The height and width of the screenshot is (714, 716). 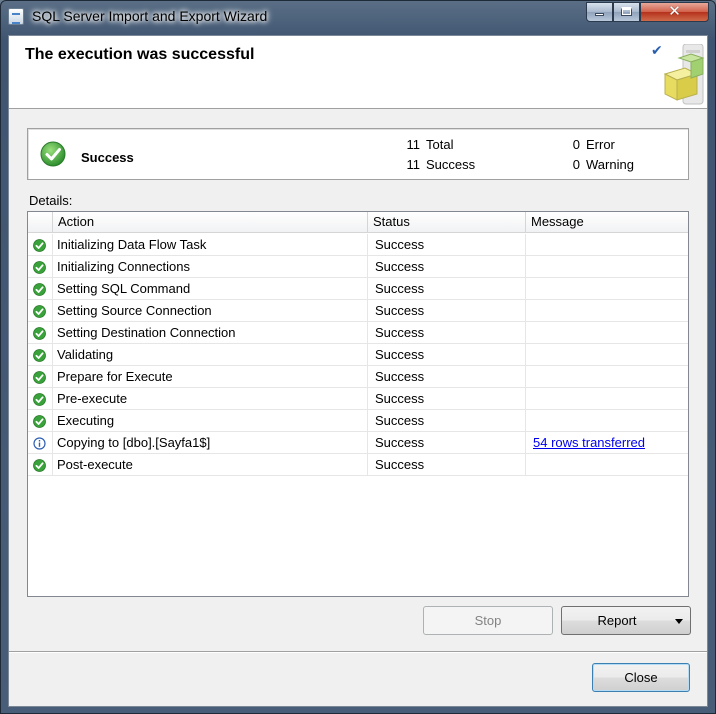 What do you see at coordinates (488, 620) in the screenshot?
I see `stop-button: Stop` at bounding box center [488, 620].